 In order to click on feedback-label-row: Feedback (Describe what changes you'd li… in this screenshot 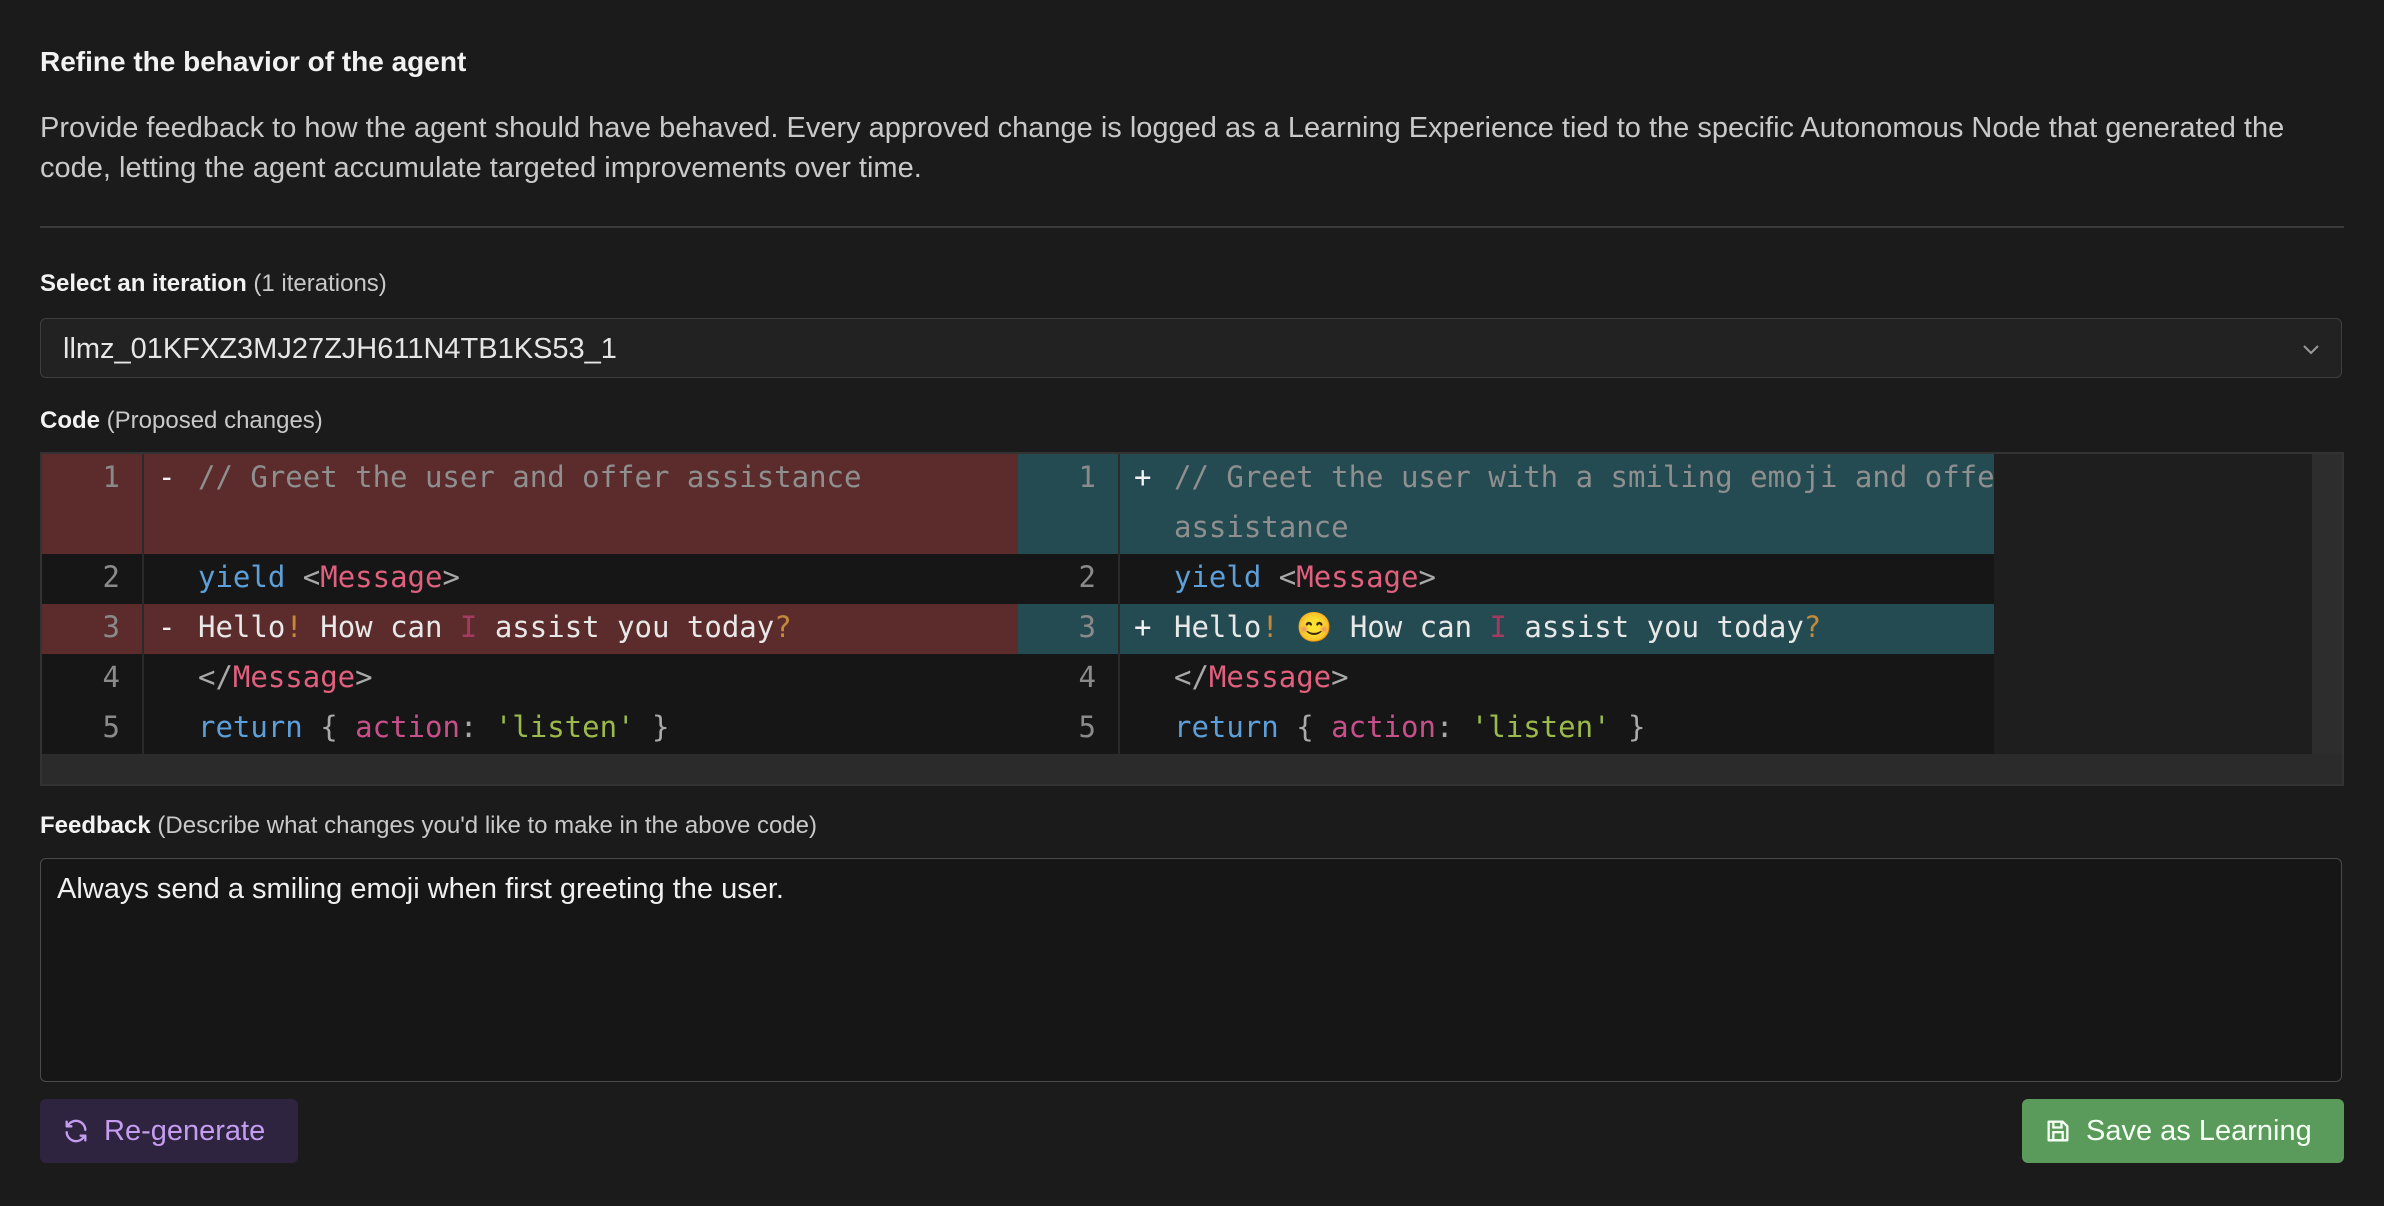, I will do `click(428, 826)`.